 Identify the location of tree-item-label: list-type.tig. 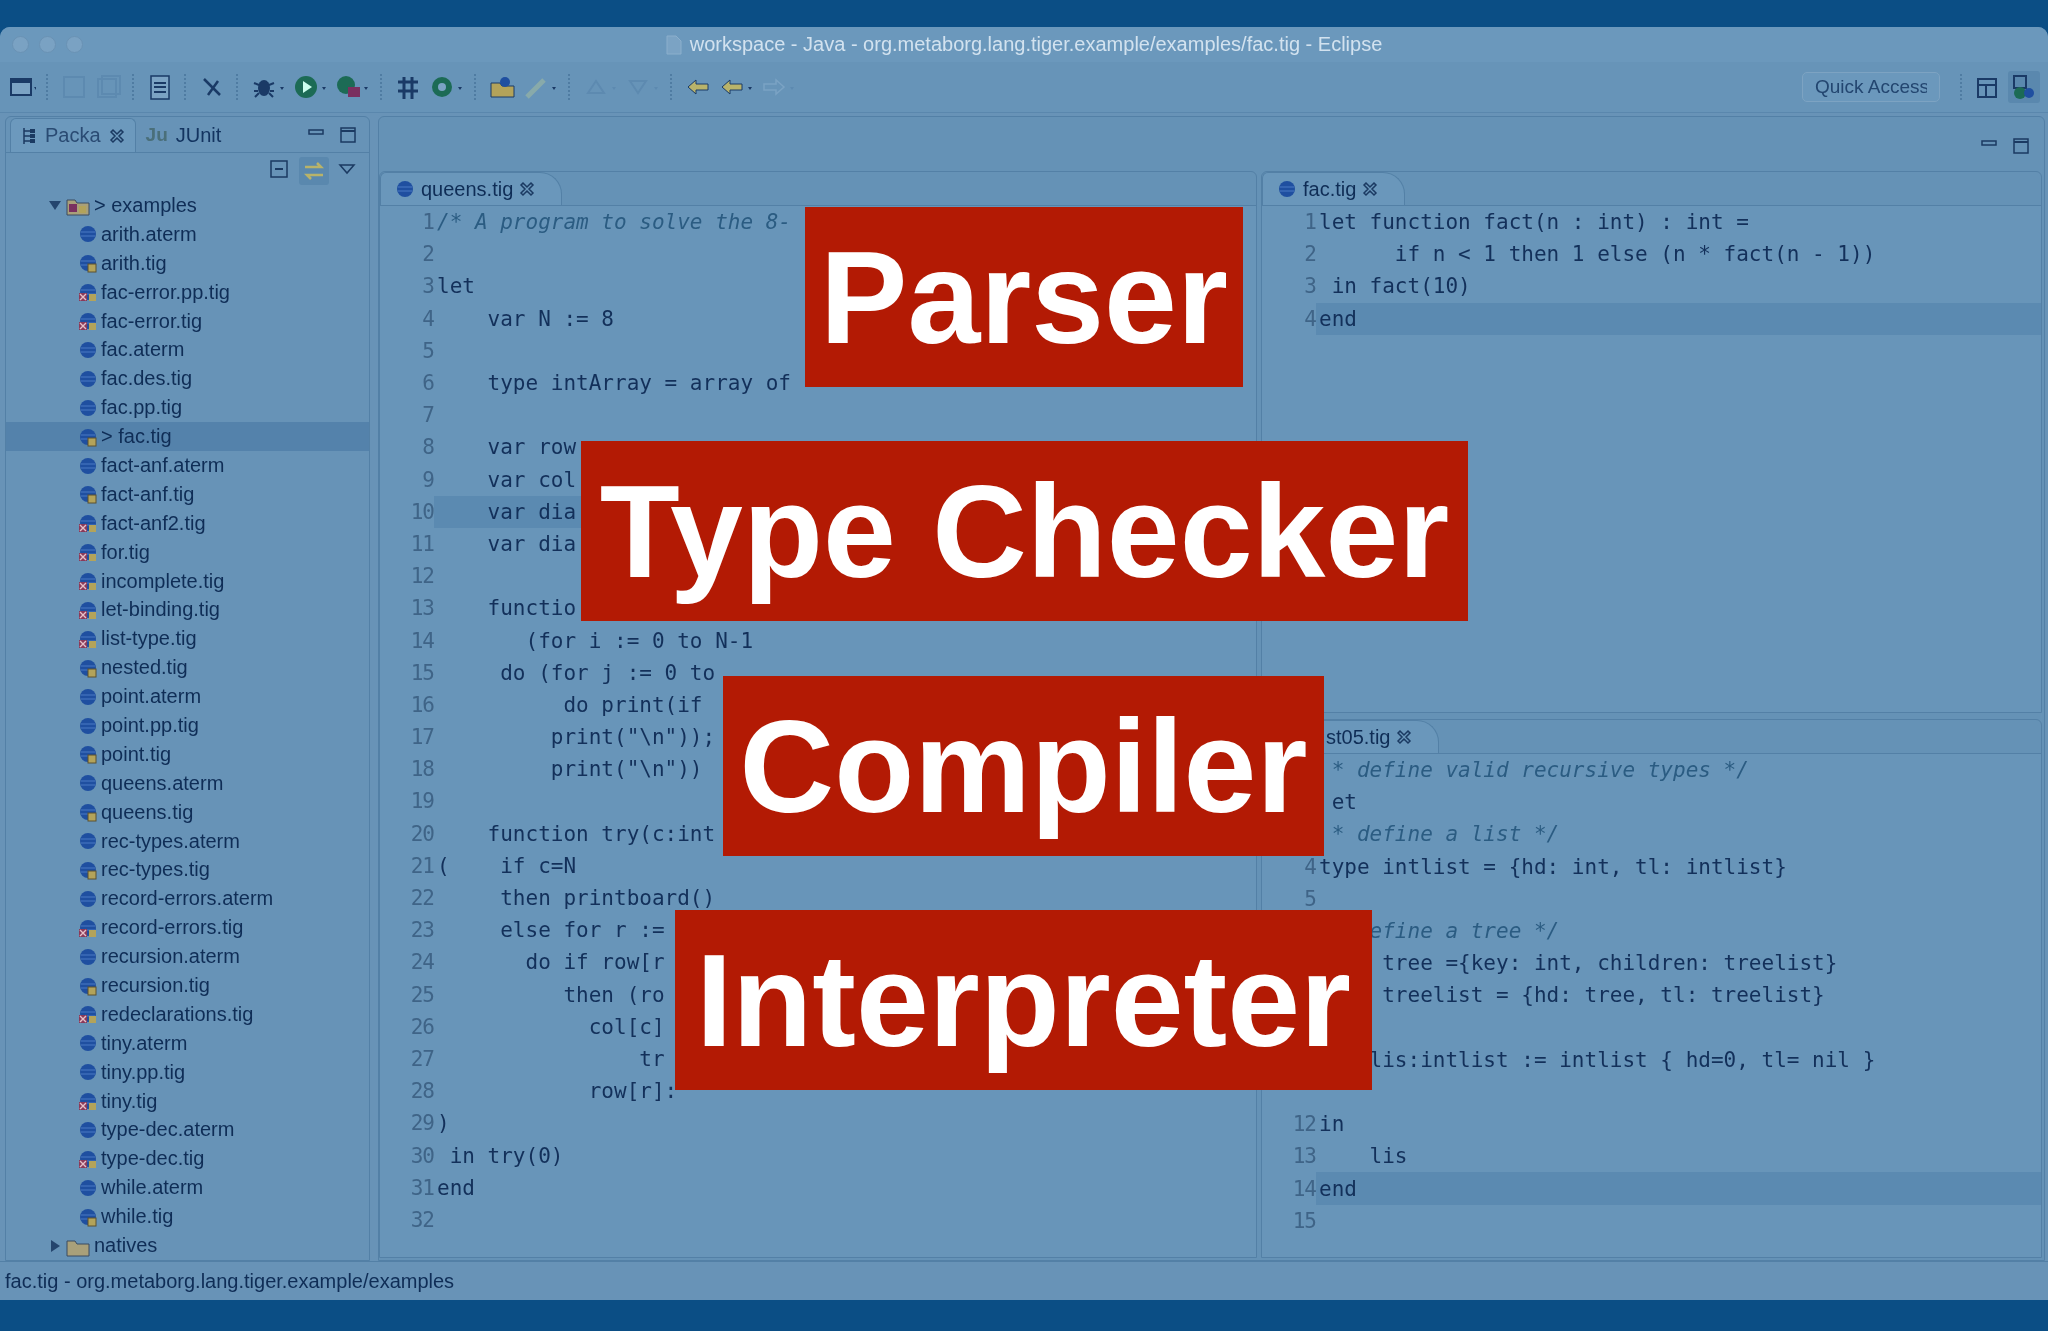
(149, 639).